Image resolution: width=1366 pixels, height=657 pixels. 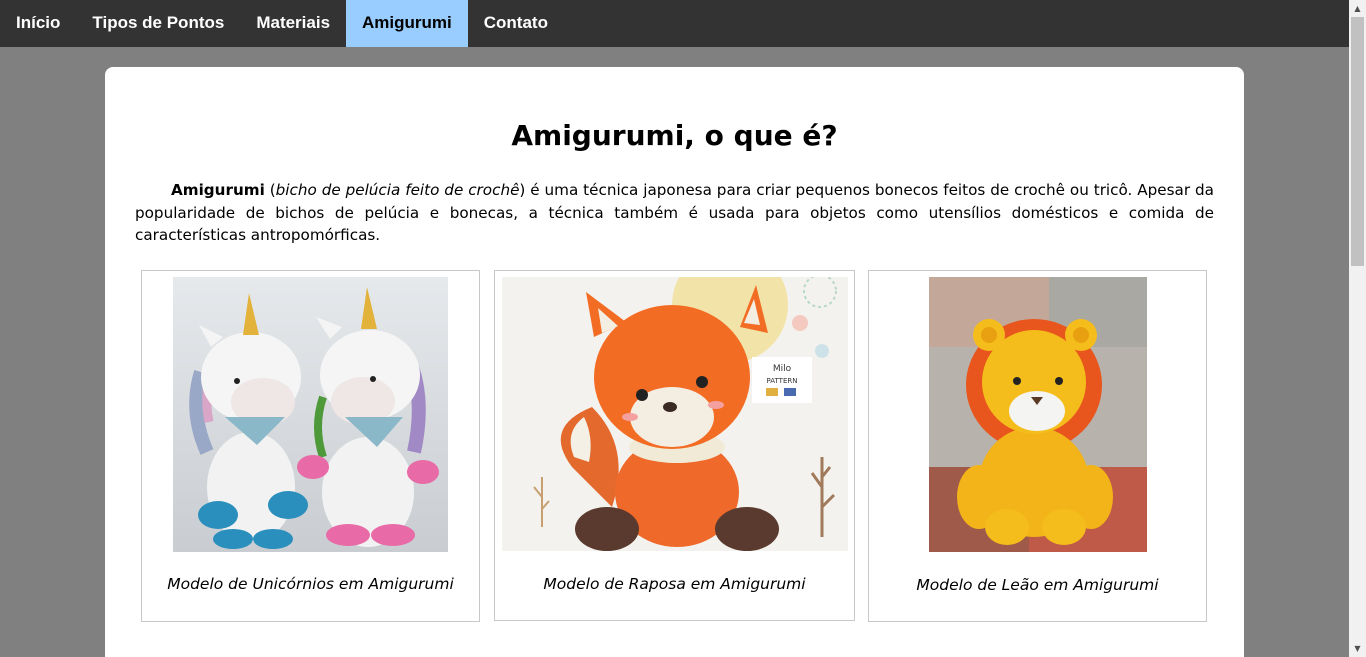 I want to click on scroll-down-arrow-icon: ▼, so click(x=1357, y=648).